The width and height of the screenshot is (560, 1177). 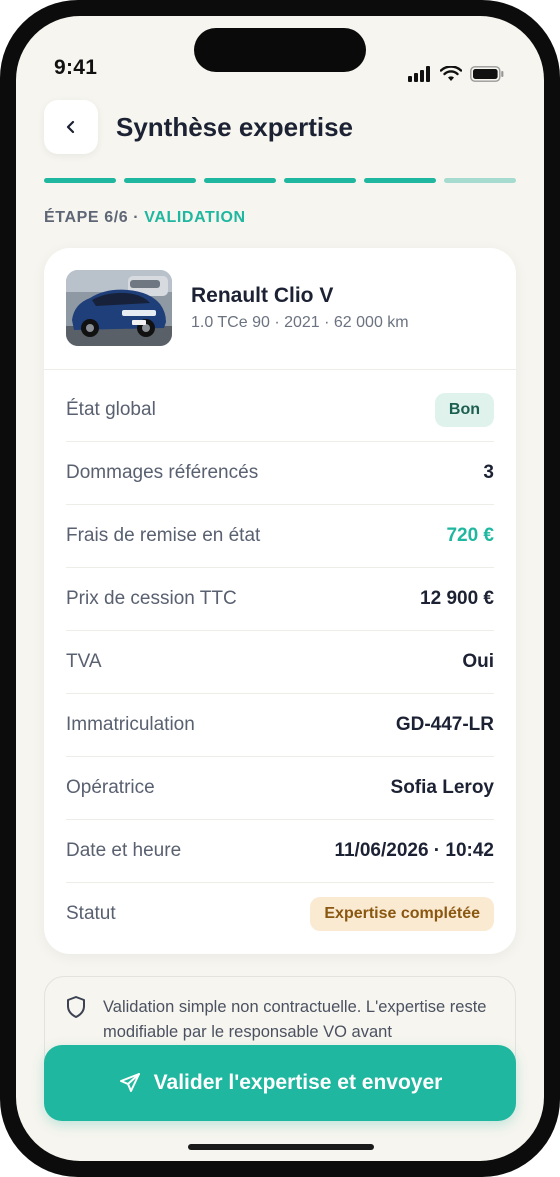 I want to click on row-label: Prix de cession TTC, so click(x=151, y=598).